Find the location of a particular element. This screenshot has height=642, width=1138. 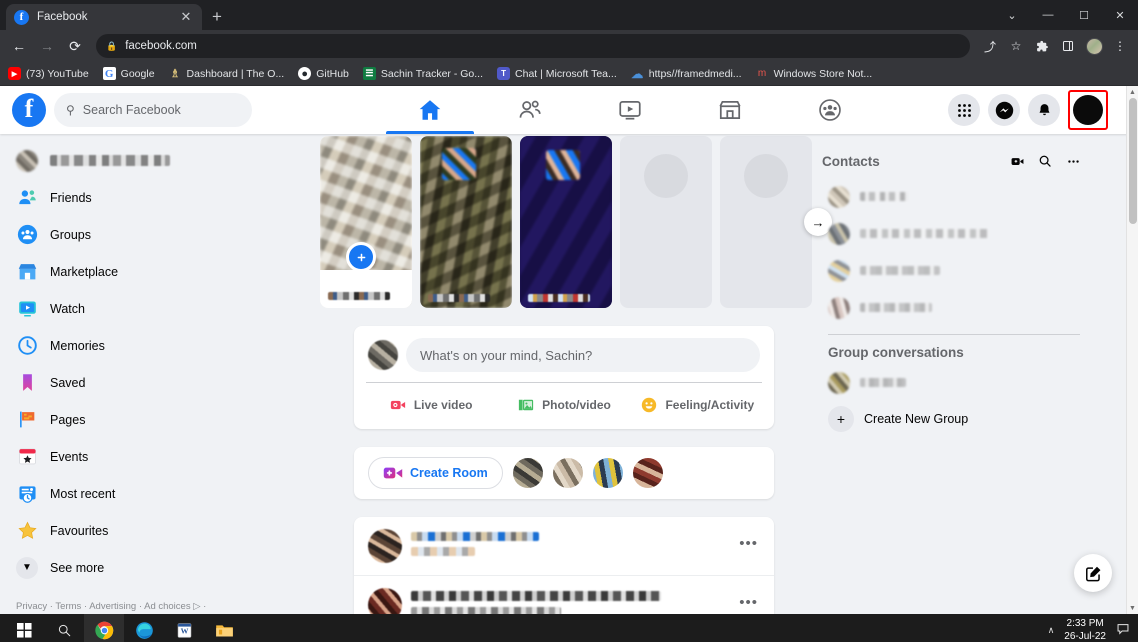

search-icon is located at coordinates (1045, 161).